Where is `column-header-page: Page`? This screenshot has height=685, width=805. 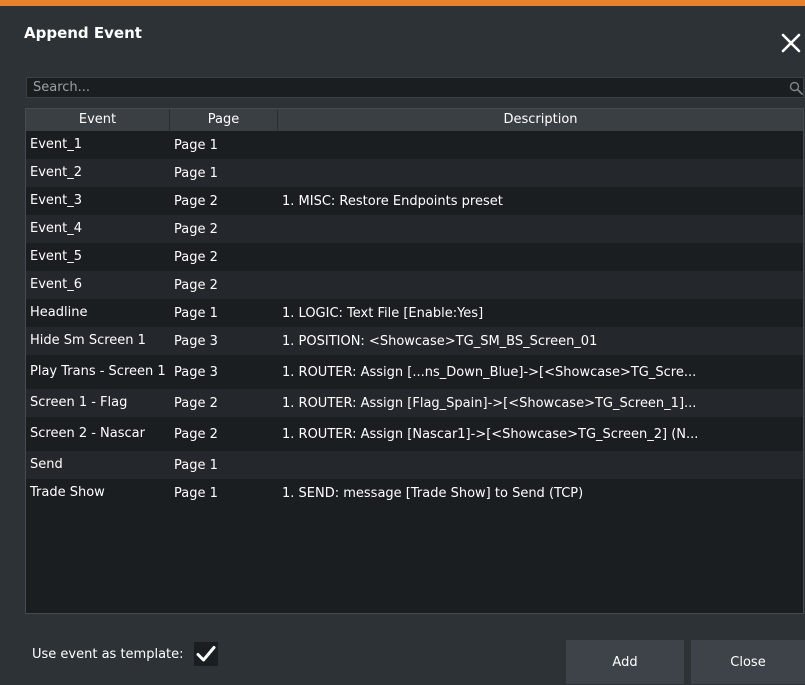 column-header-page: Page is located at coordinates (224, 120).